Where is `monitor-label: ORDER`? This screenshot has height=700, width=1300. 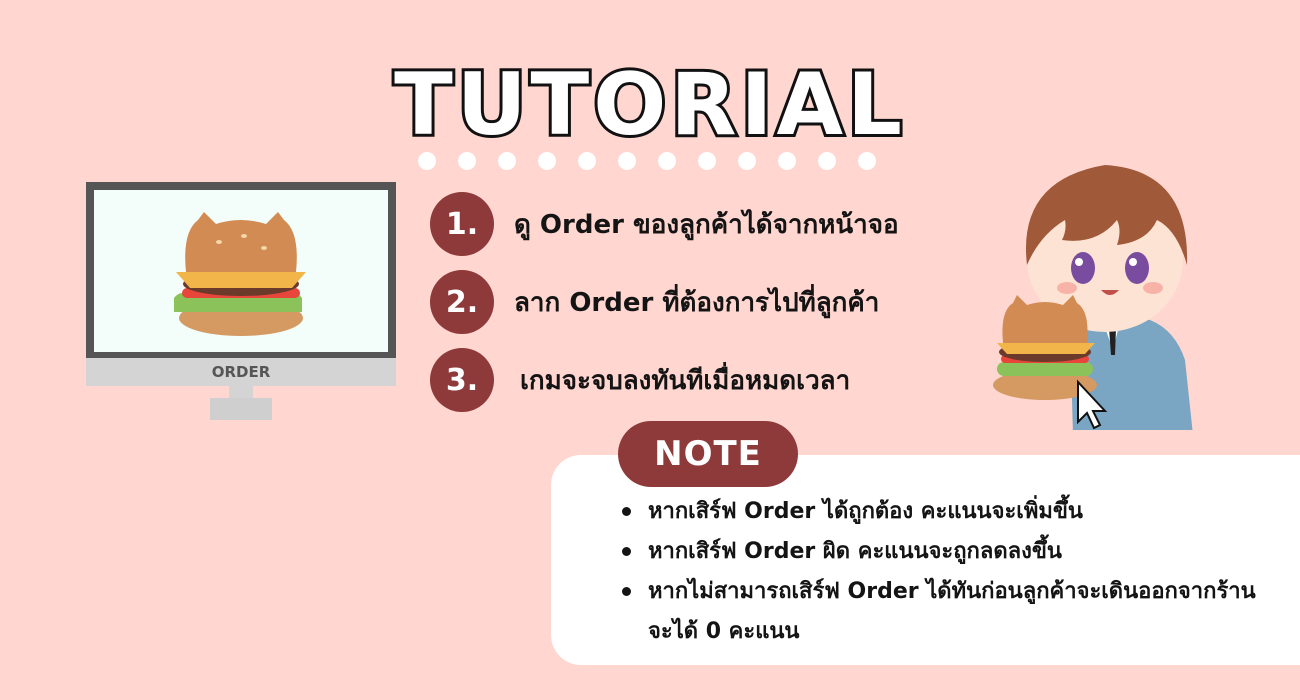
monitor-label: ORDER is located at coordinates (241, 372).